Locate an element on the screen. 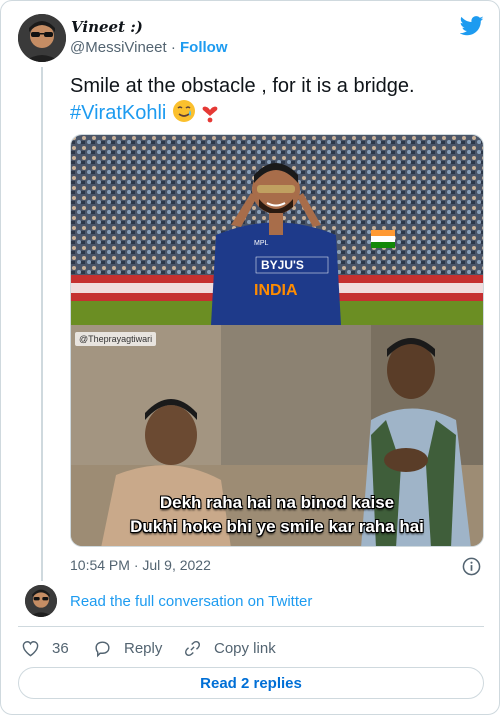 This screenshot has height=715, width=500. tweet-timestamp: 10:54 PM · Jul 9, 2022 is located at coordinates (140, 565).